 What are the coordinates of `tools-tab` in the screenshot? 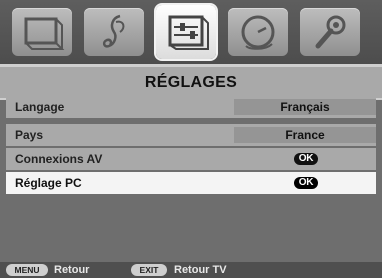 It's located at (330, 32).